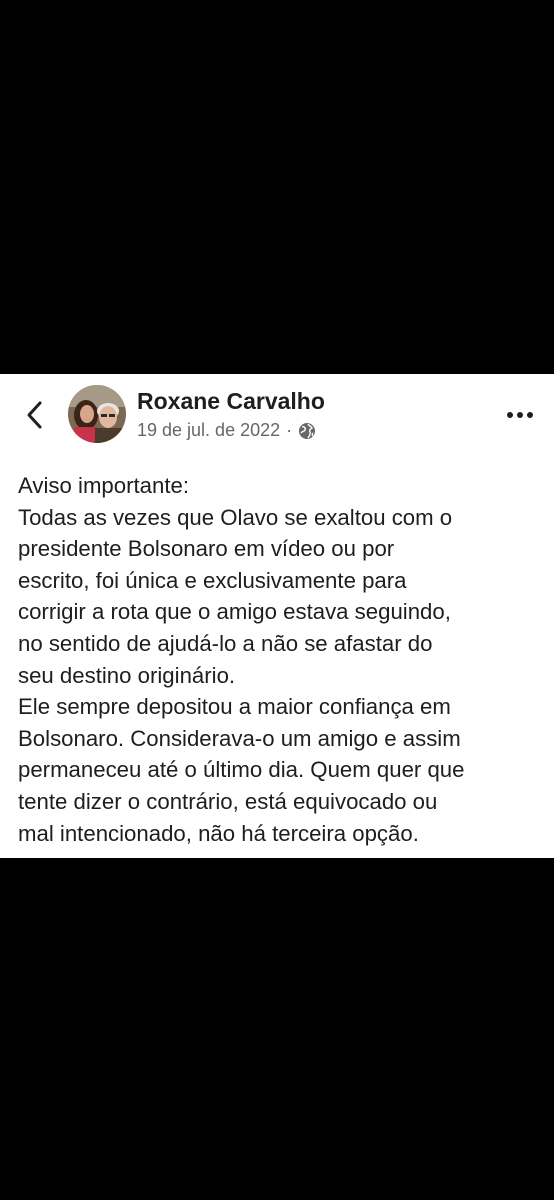 The width and height of the screenshot is (554, 1200). What do you see at coordinates (212, 580) in the screenshot?
I see `post-text-line: escrito, foi única e exclusivamente para` at bounding box center [212, 580].